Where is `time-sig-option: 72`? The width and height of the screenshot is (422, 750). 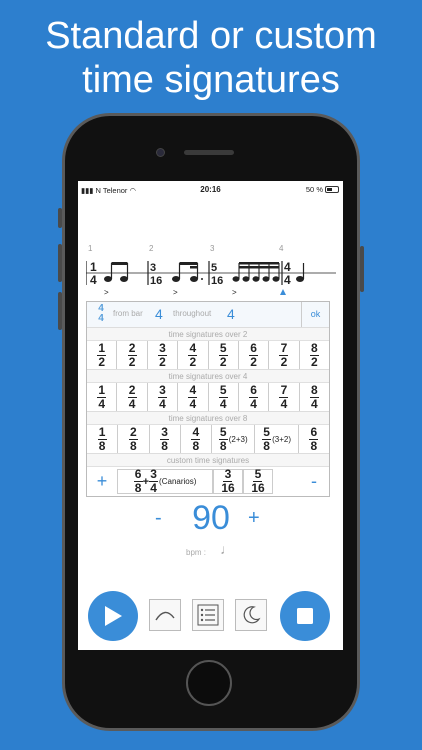
time-sig-option: 72 is located at coordinates (284, 355).